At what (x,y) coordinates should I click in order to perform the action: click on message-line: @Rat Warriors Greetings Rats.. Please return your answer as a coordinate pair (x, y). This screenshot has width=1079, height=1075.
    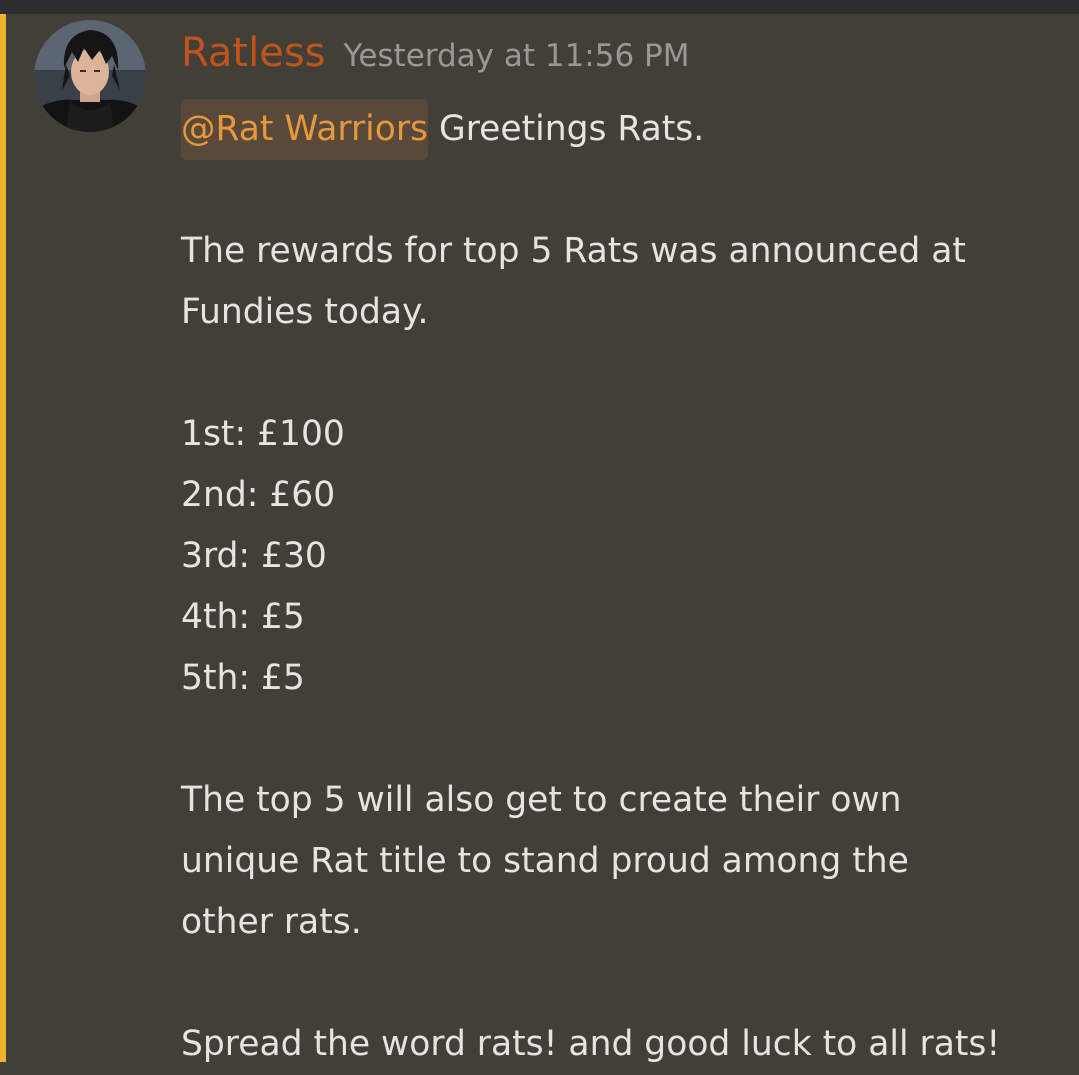
    Looking at the image, I should click on (616, 129).